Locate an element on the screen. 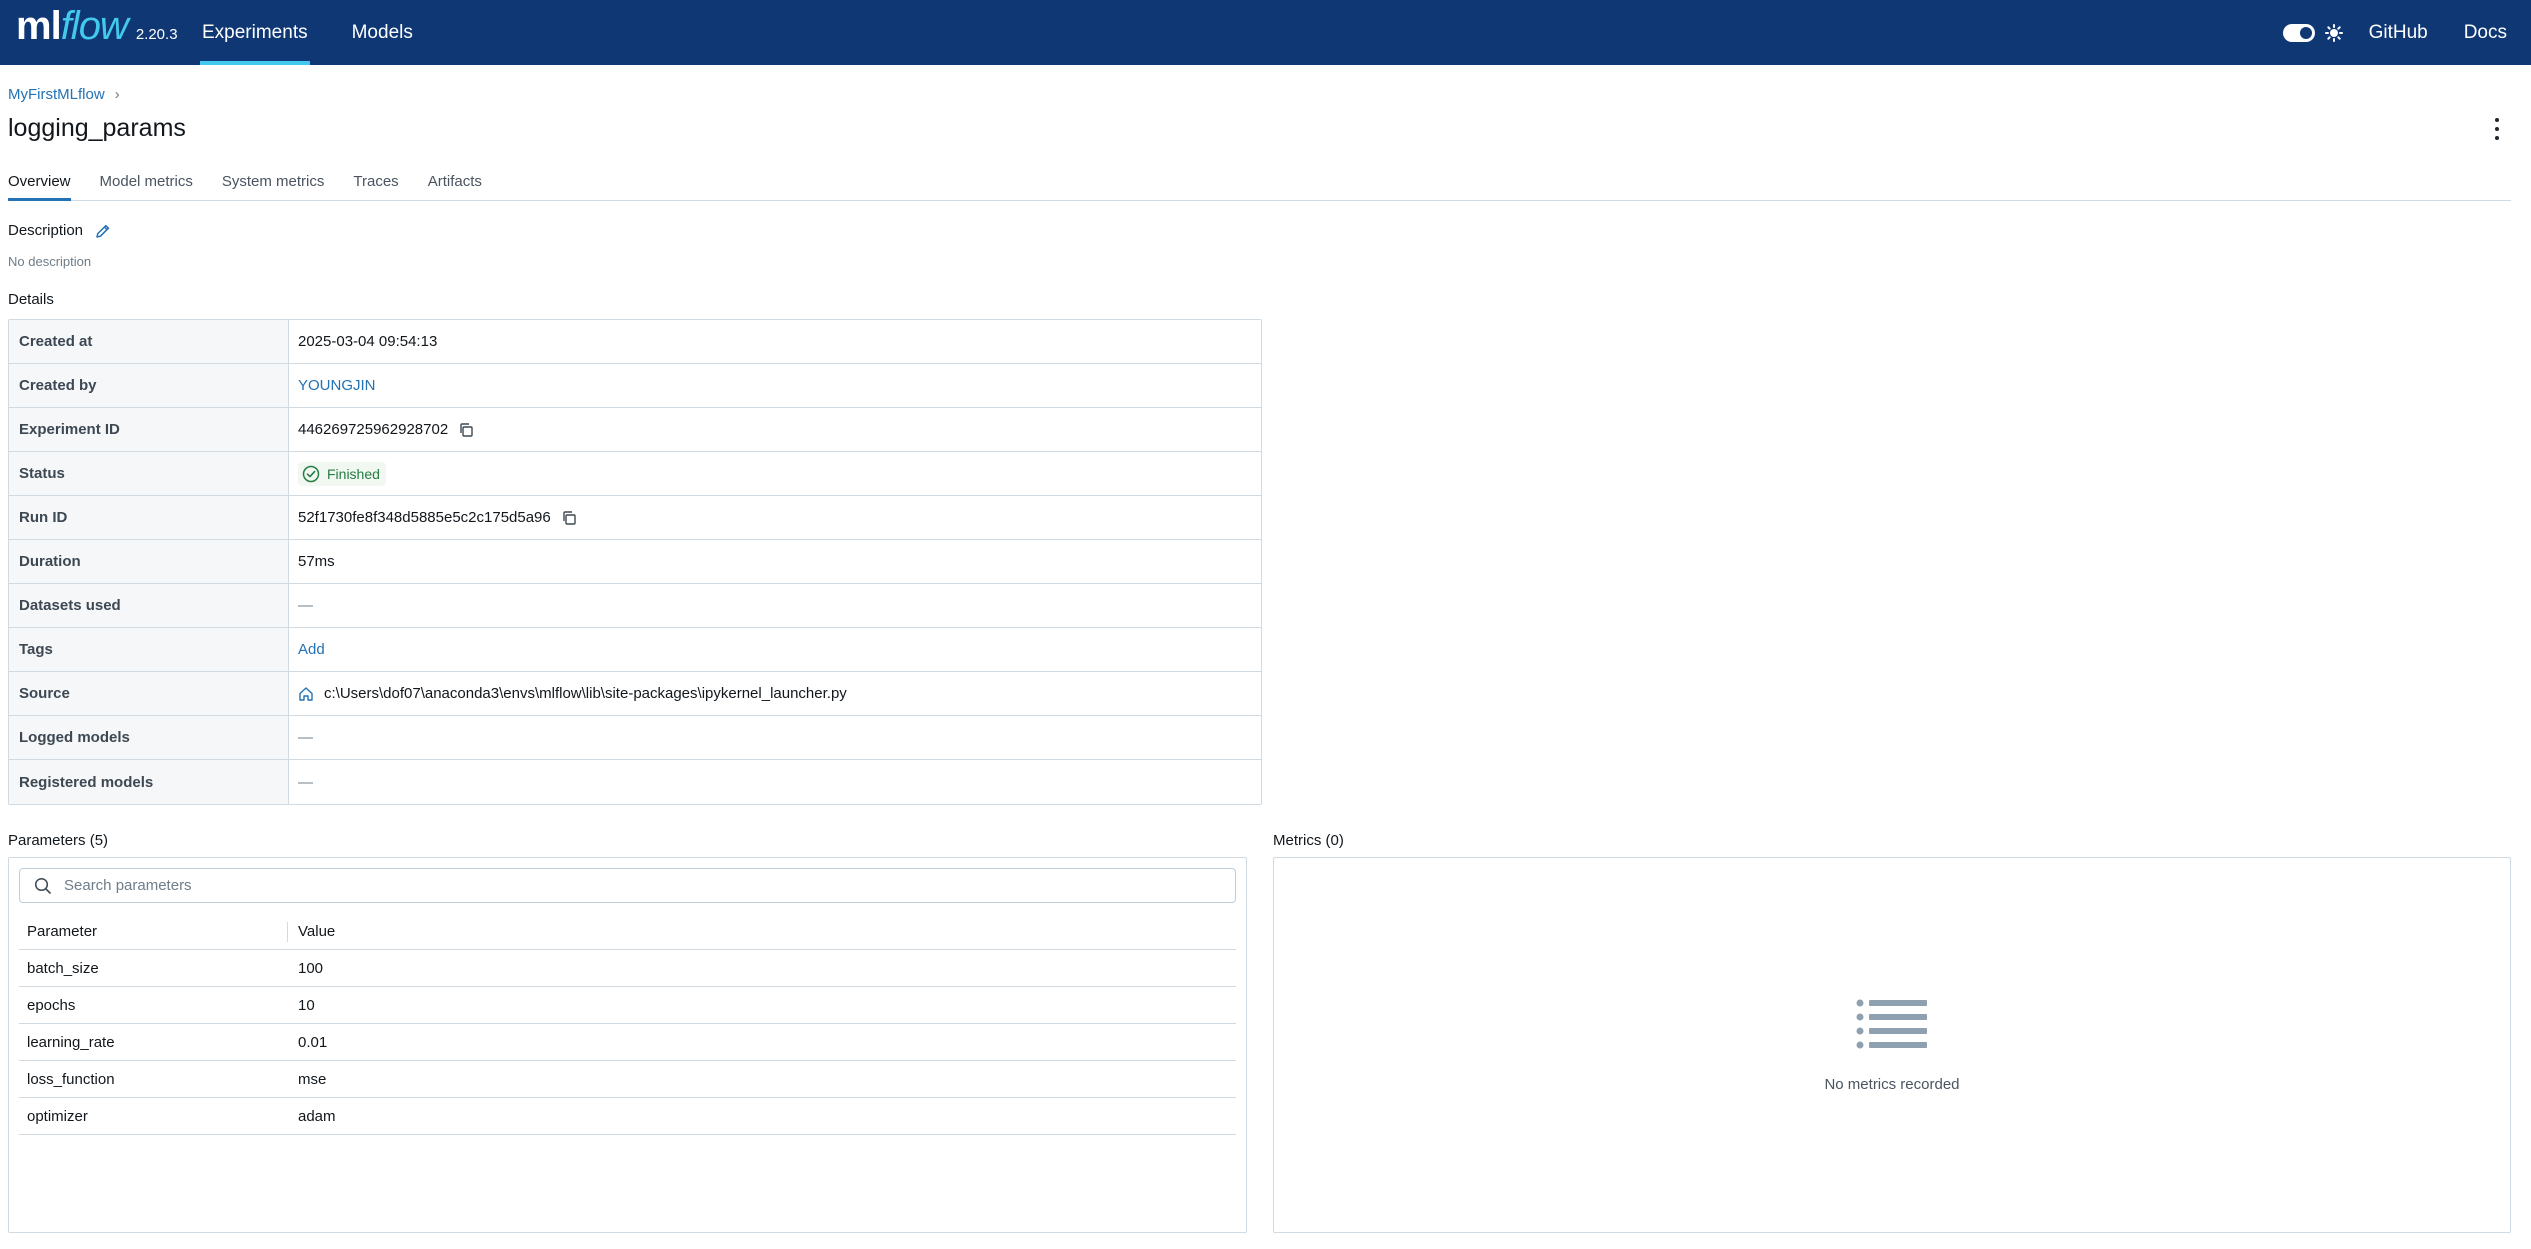 The image size is (2531, 1249). search-box is located at coordinates (627, 885).